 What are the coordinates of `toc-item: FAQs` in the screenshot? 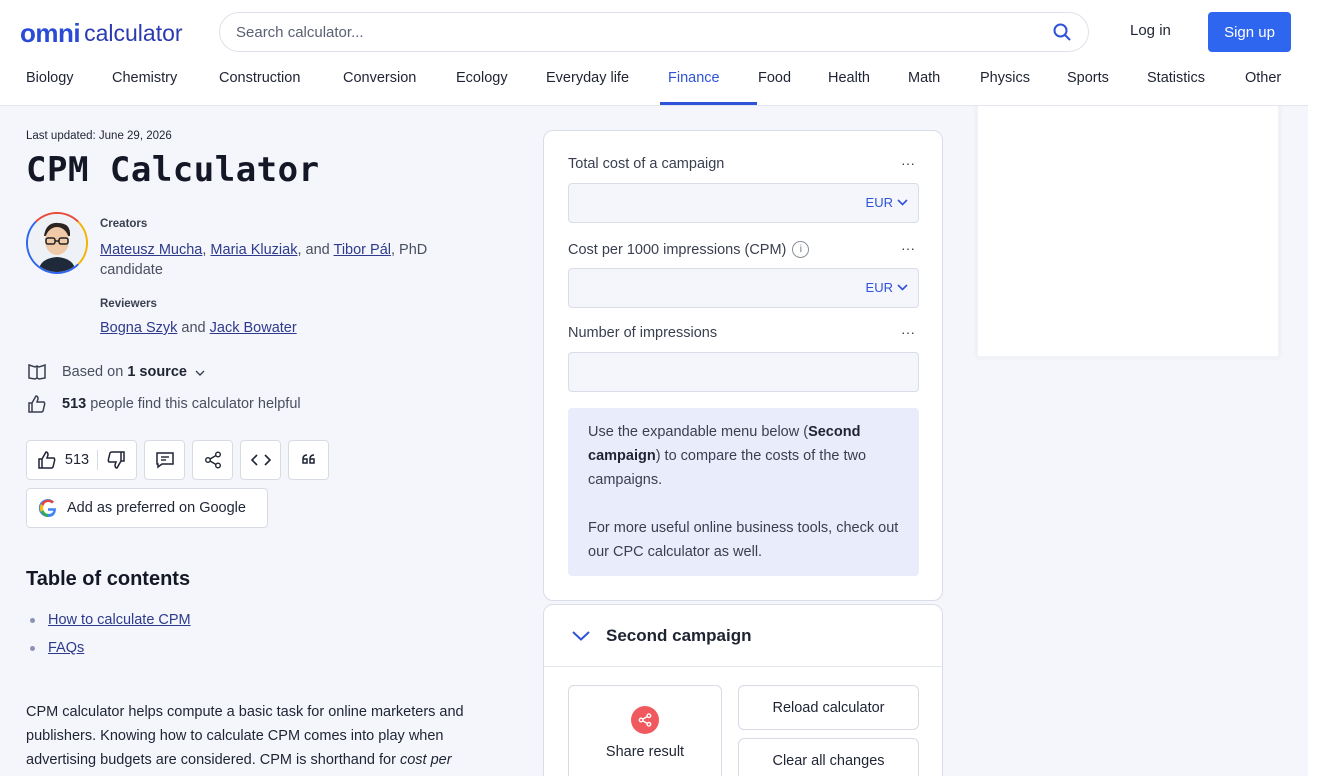 It's located at (57, 648).